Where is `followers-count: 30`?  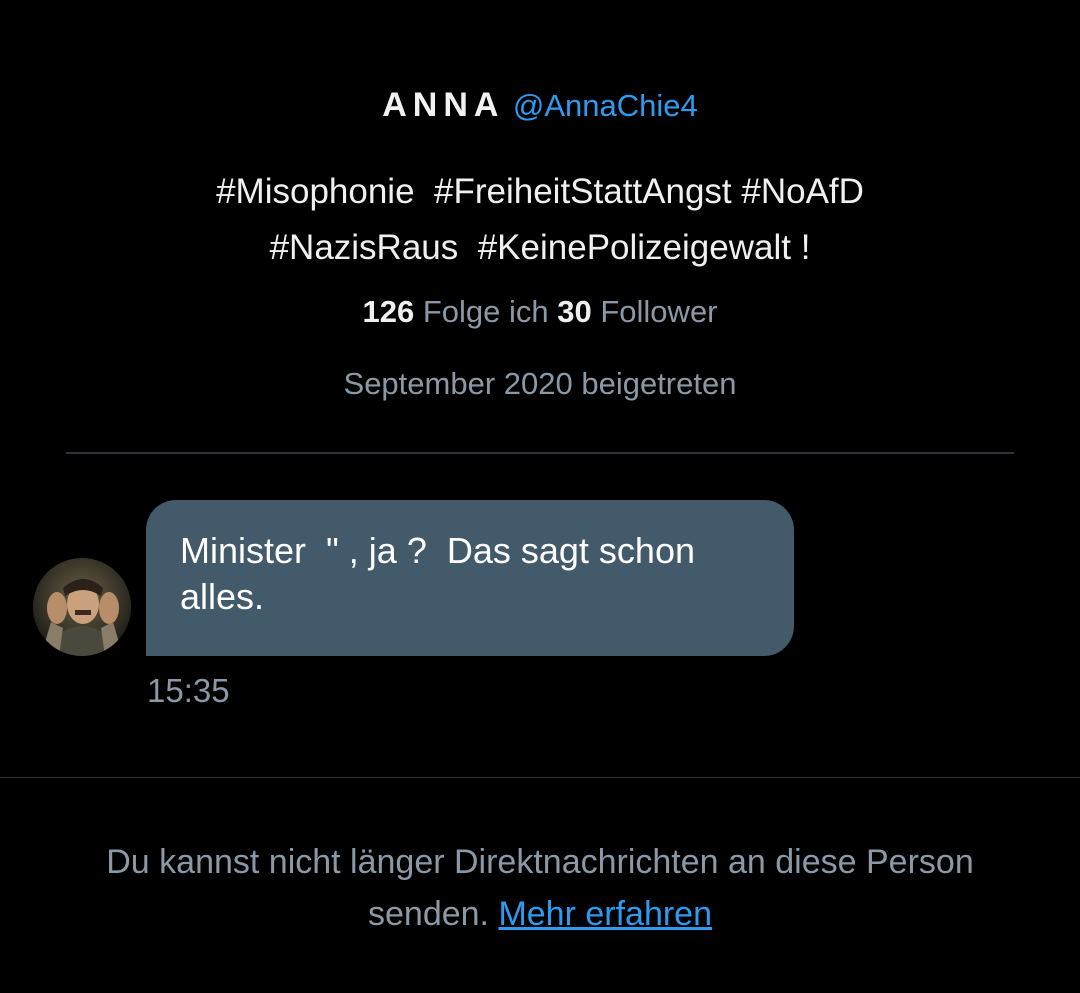 followers-count: 30 is located at coordinates (574, 311).